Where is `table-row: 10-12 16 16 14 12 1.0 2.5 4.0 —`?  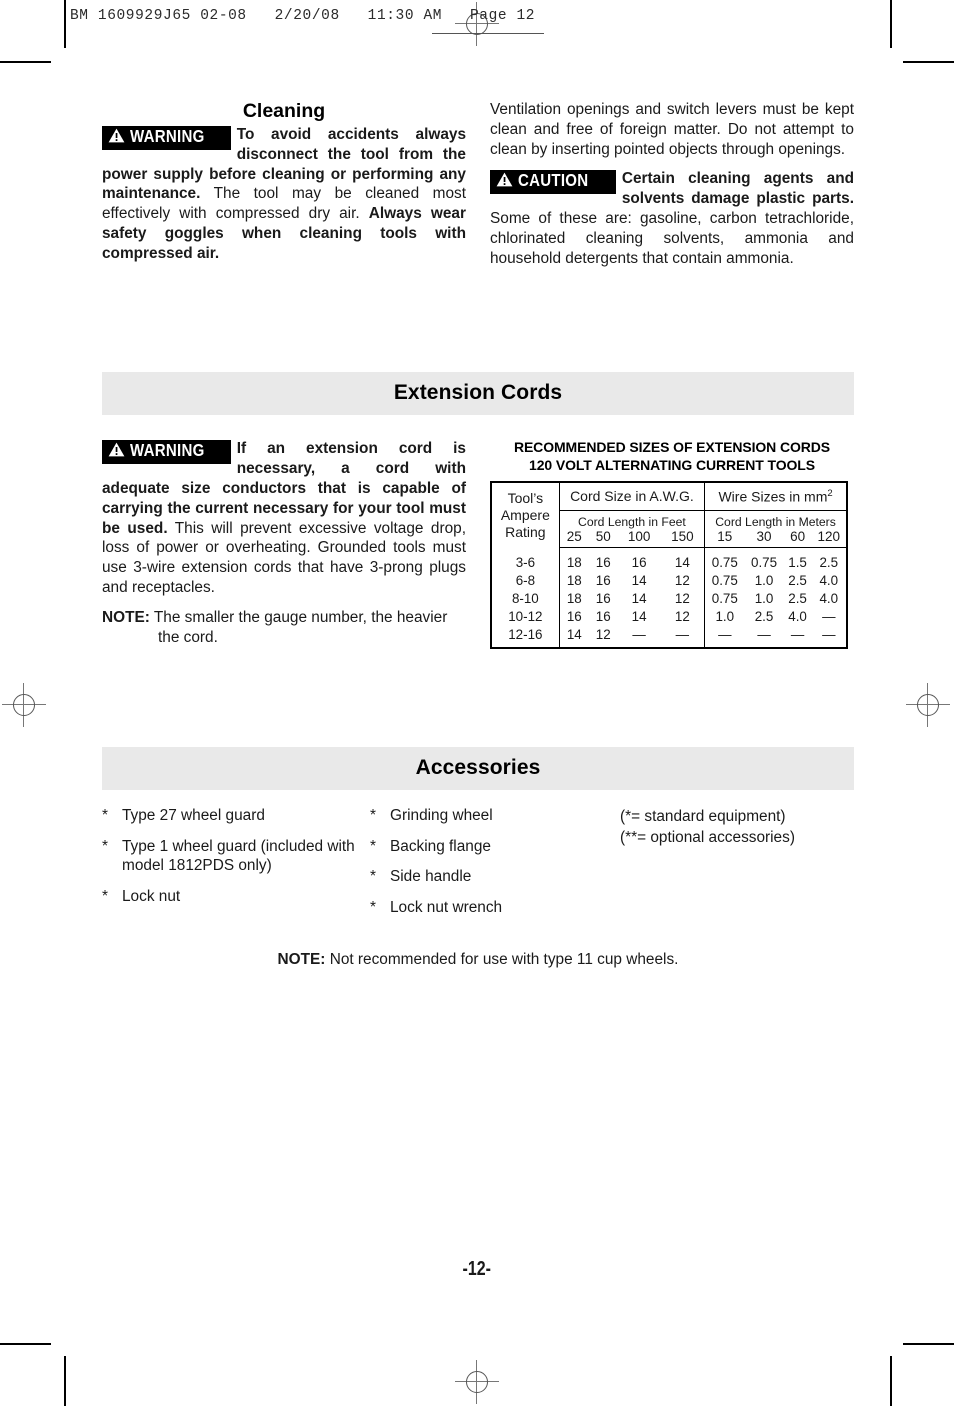 table-row: 10-12 16 16 14 12 1.0 2.5 4.0 — is located at coordinates (669, 616).